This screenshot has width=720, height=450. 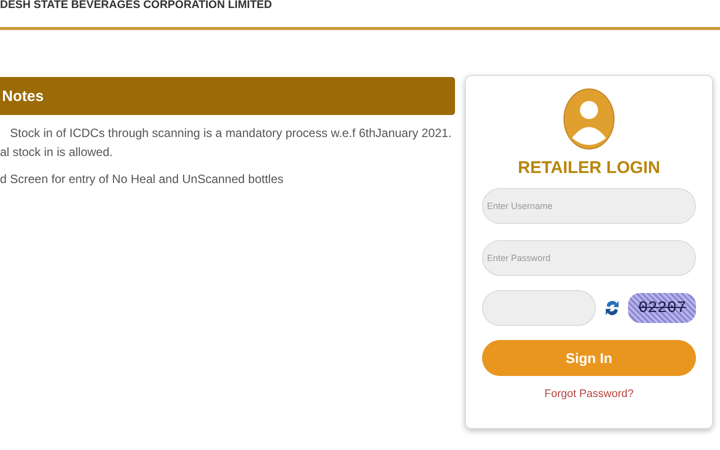 I want to click on username-field: Enter Username, so click(x=589, y=206).